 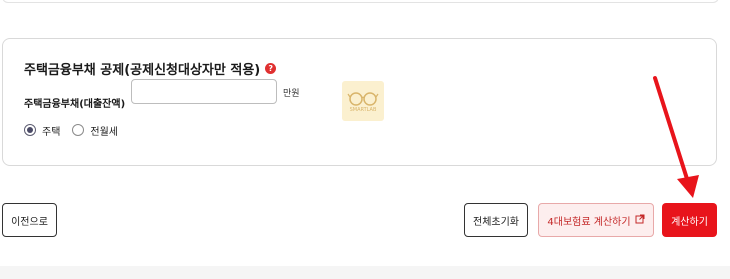 I want to click on debt-type-radio-group: 주택 전월세, so click(x=77, y=130).